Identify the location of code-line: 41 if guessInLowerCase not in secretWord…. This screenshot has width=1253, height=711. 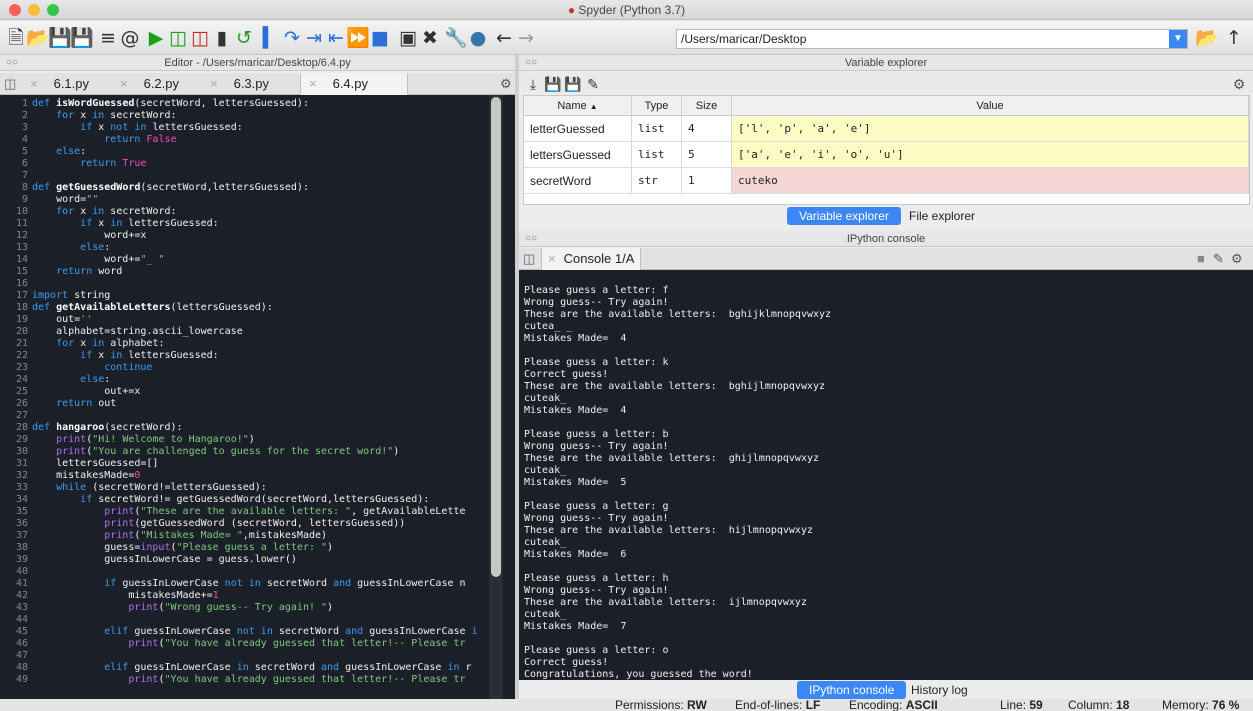
(233, 583).